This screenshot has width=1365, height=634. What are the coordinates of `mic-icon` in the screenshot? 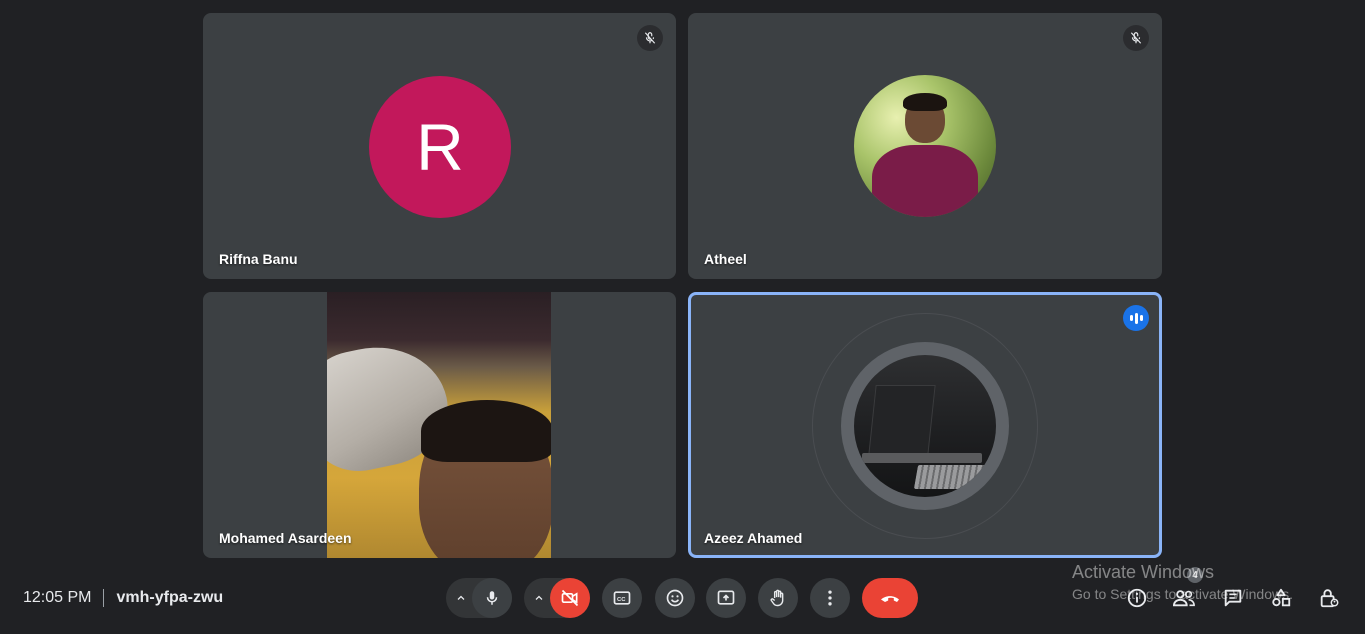 It's located at (492, 598).